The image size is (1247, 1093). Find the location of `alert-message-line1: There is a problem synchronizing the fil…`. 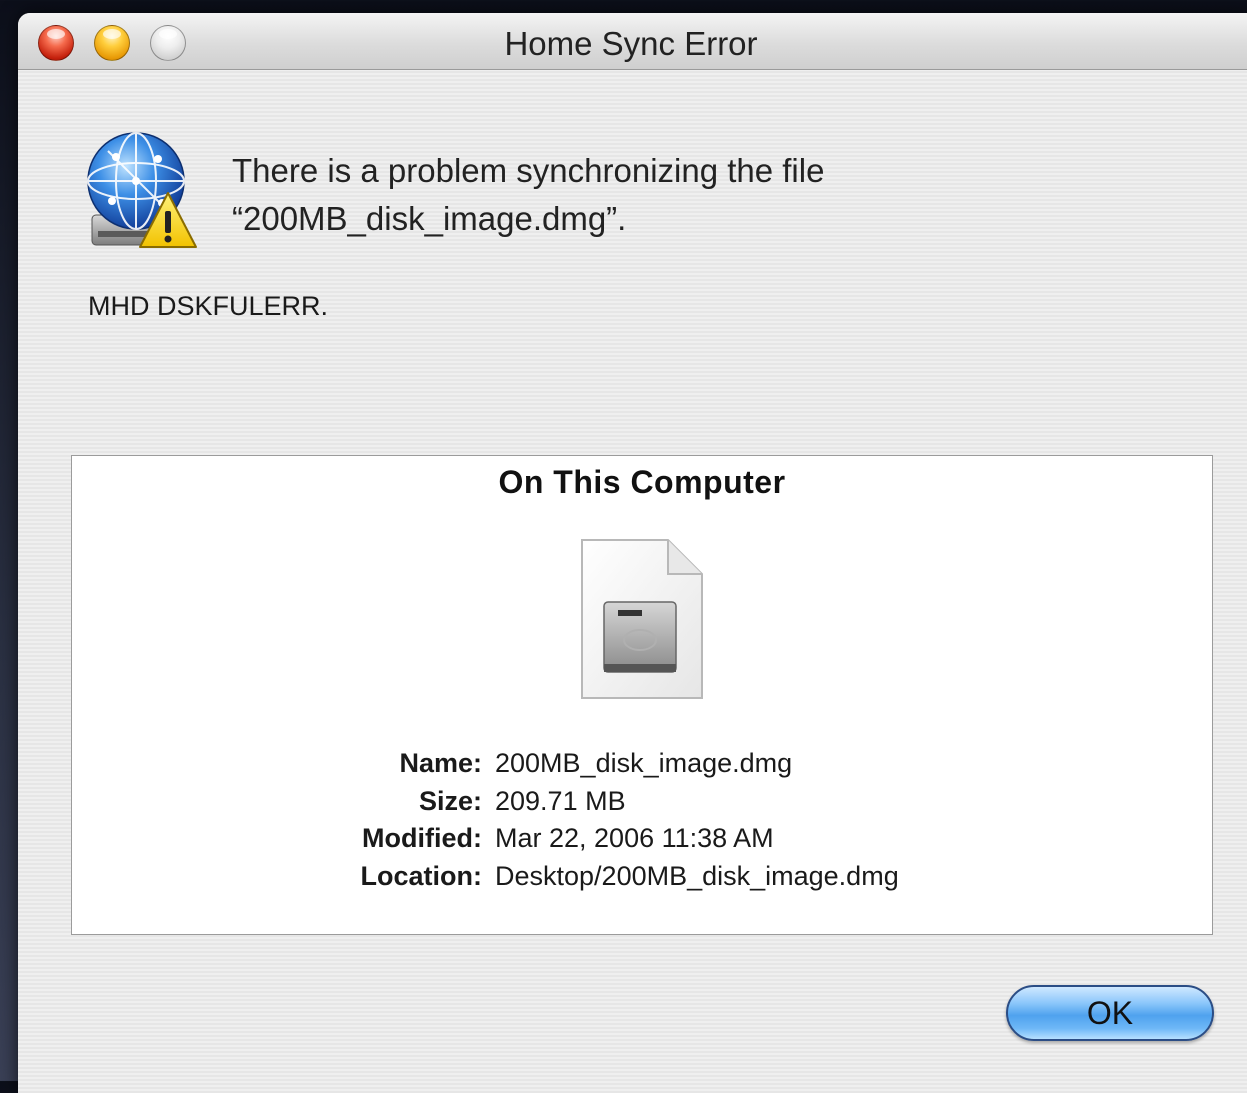

alert-message-line1: There is a problem synchronizing the fil… is located at coordinates (528, 170).